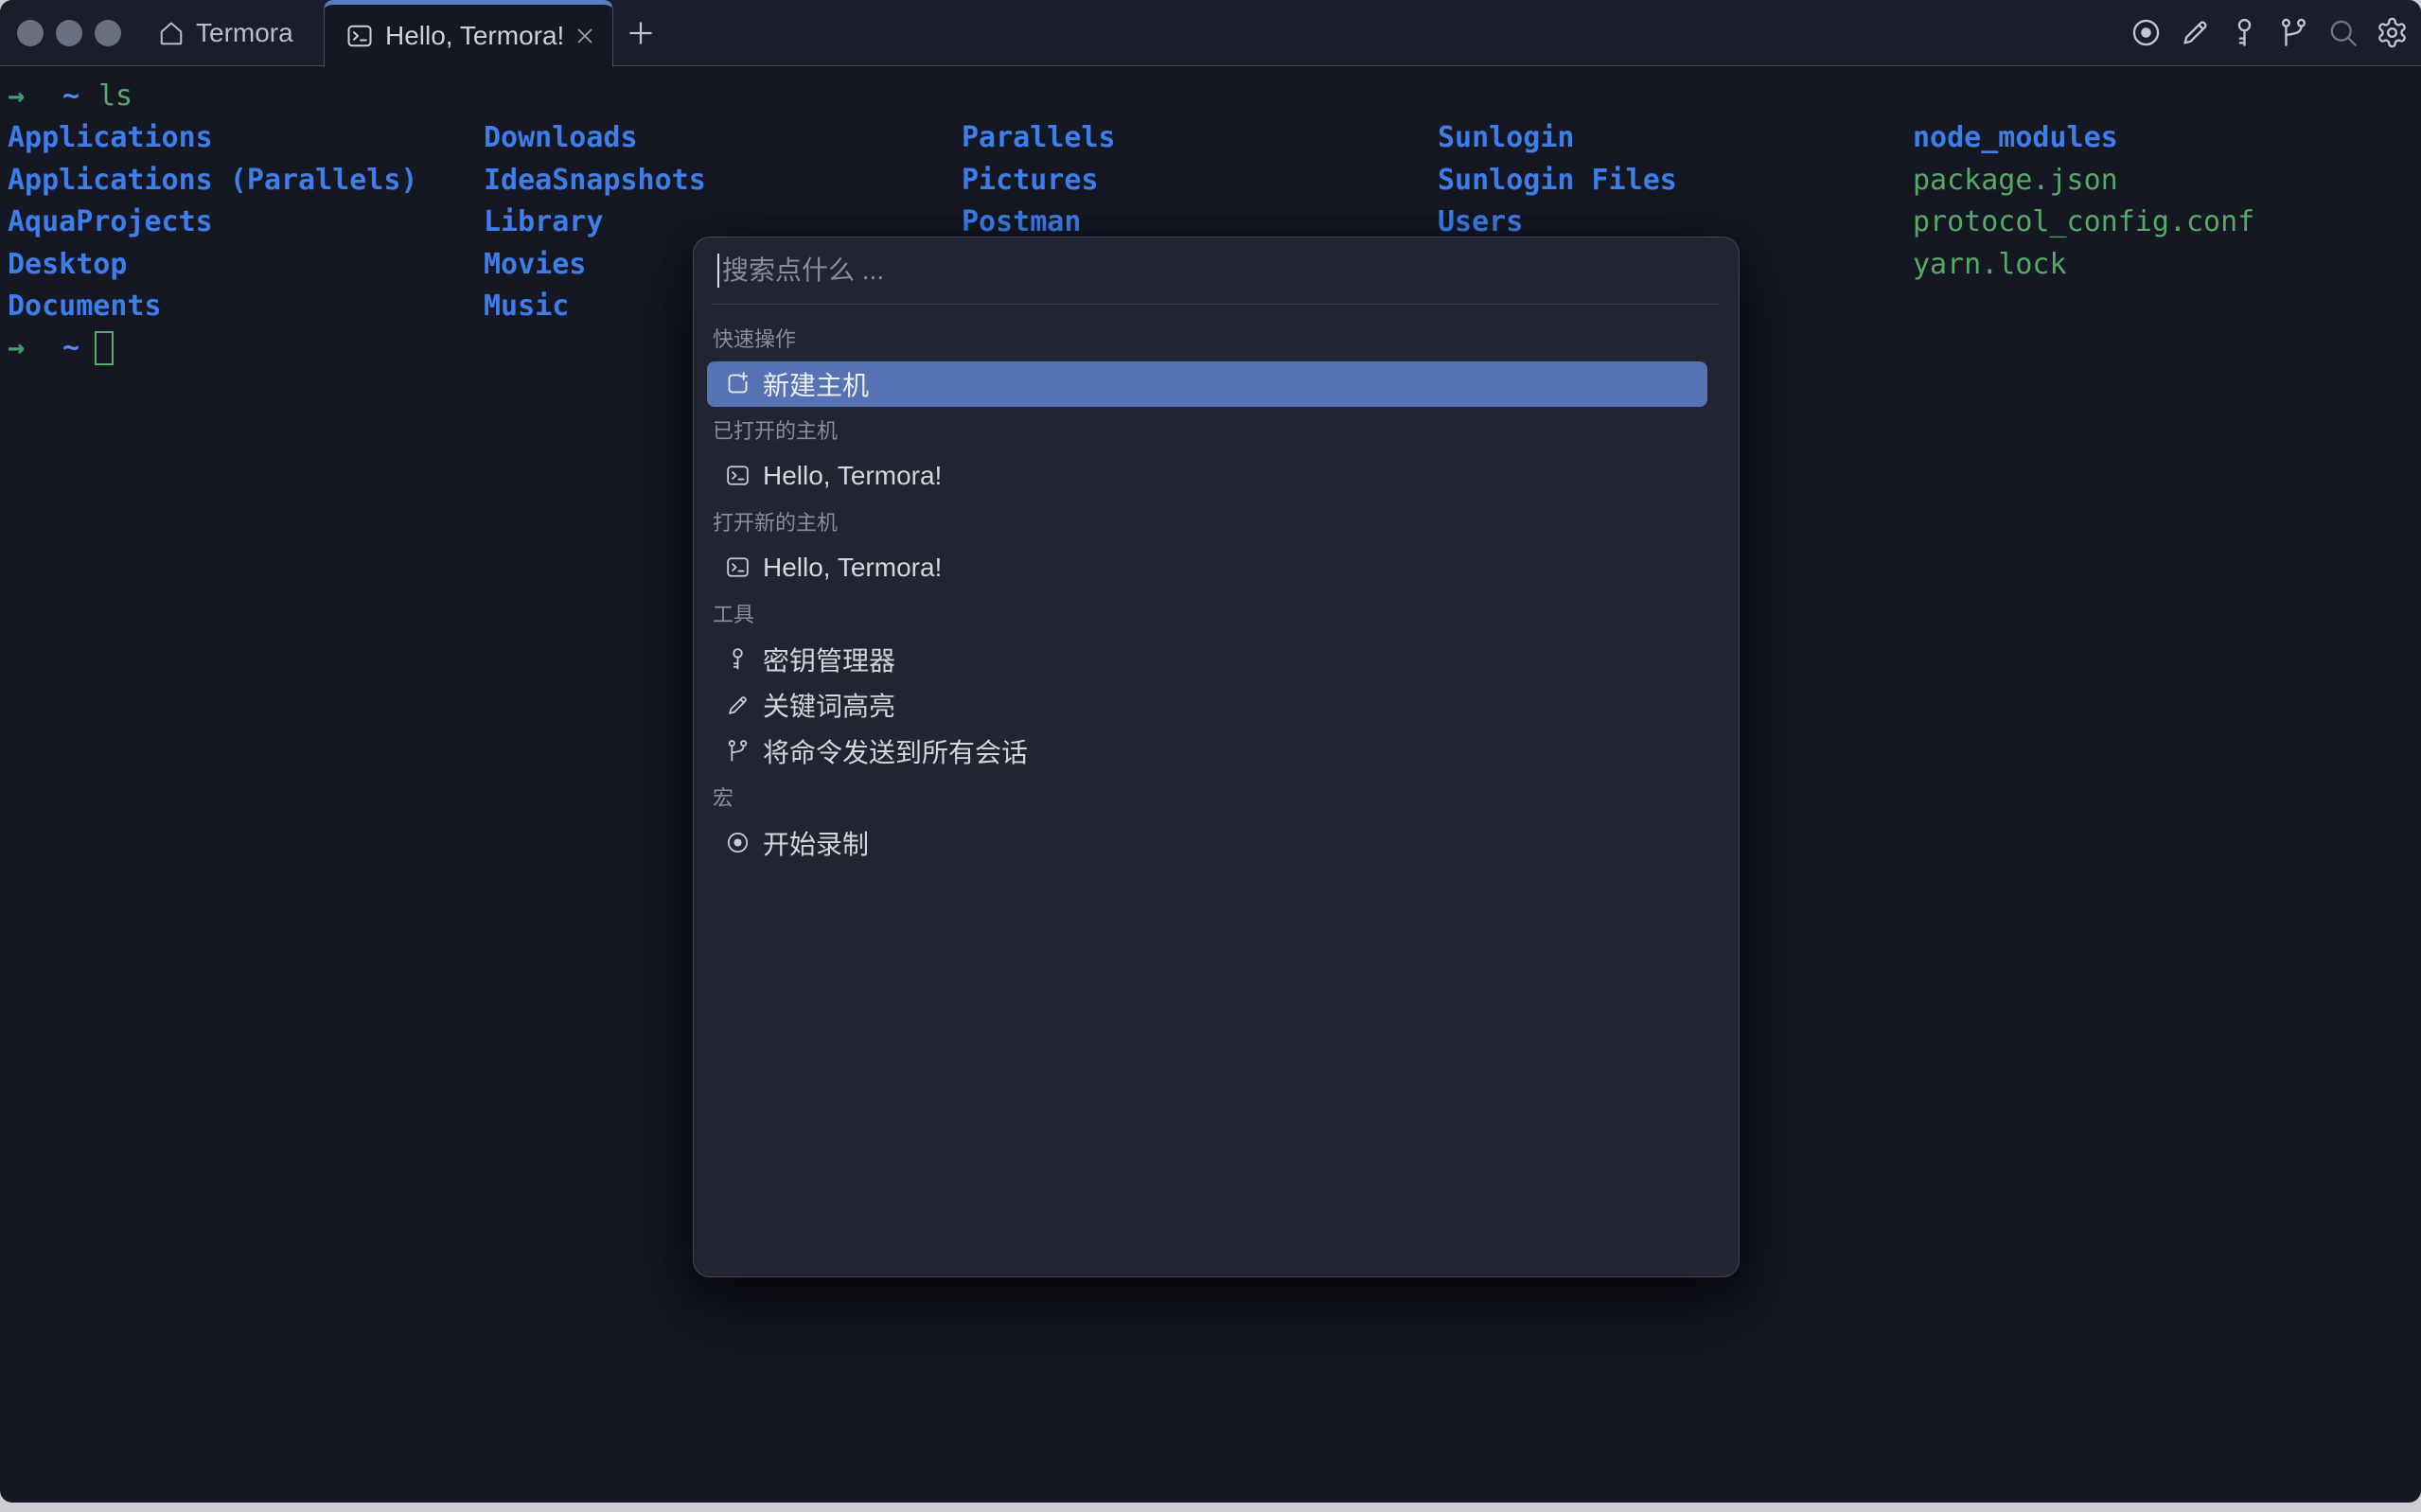 The width and height of the screenshot is (2421, 1512). Describe the element at coordinates (535, 264) in the screenshot. I see `listing-directory: Movies` at that location.